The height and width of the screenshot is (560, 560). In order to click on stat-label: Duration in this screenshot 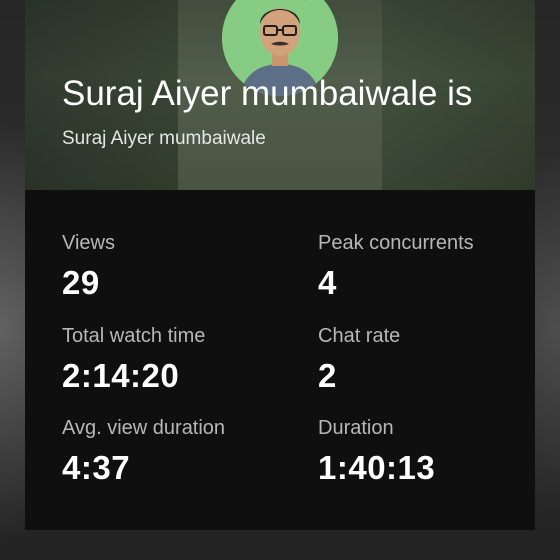, I will do `click(356, 428)`.